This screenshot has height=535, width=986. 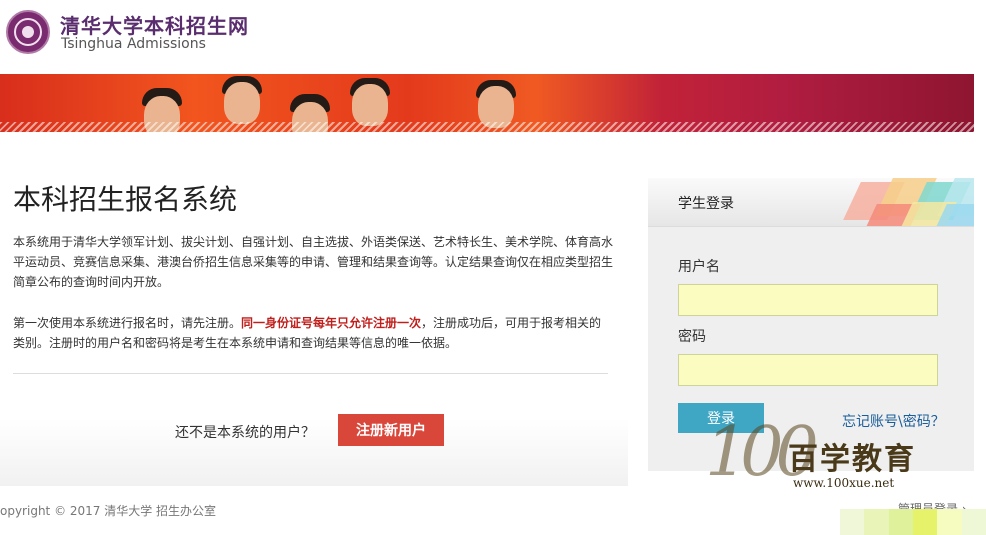 I want to click on notice-text-before: 第一次使用本系统进行报名时，请先注册。, so click(x=127, y=323).